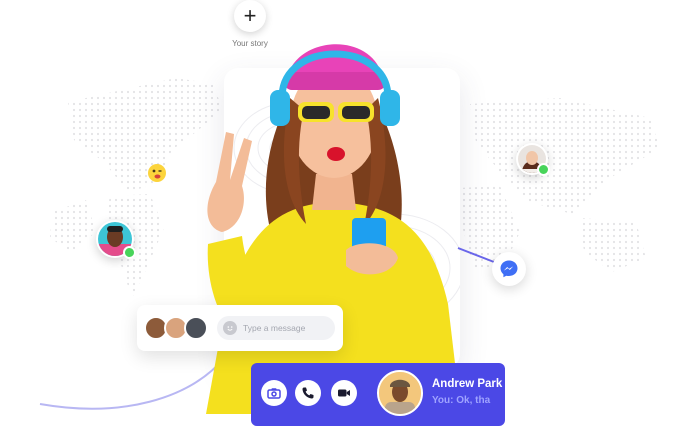 Image resolution: width=690 pixels, height=448 pixels. I want to click on messenger-button, so click(509, 269).